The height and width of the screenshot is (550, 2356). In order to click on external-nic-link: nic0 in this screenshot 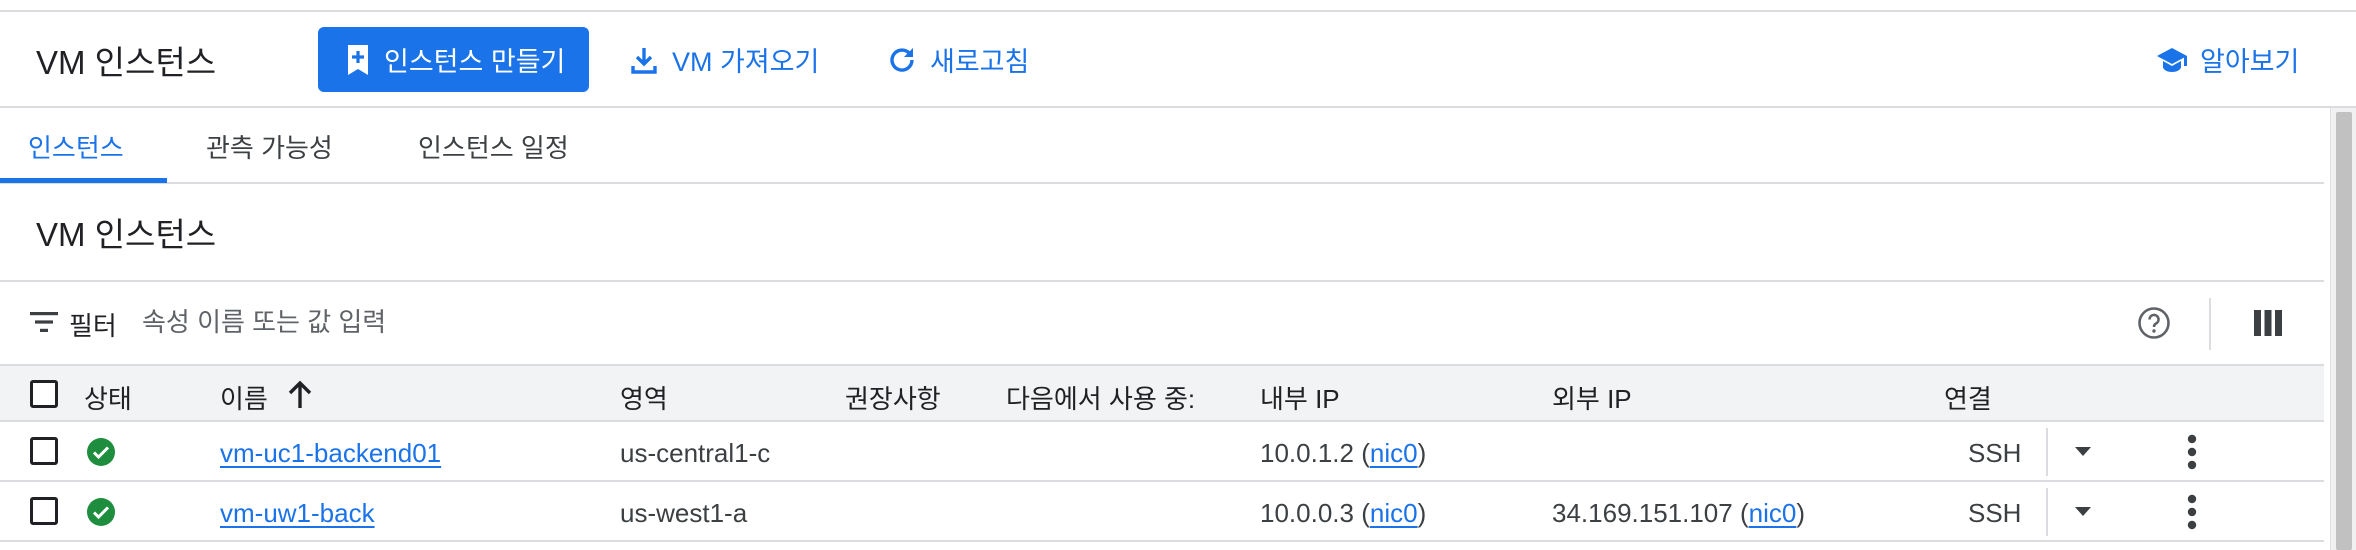, I will do `click(1773, 513)`.